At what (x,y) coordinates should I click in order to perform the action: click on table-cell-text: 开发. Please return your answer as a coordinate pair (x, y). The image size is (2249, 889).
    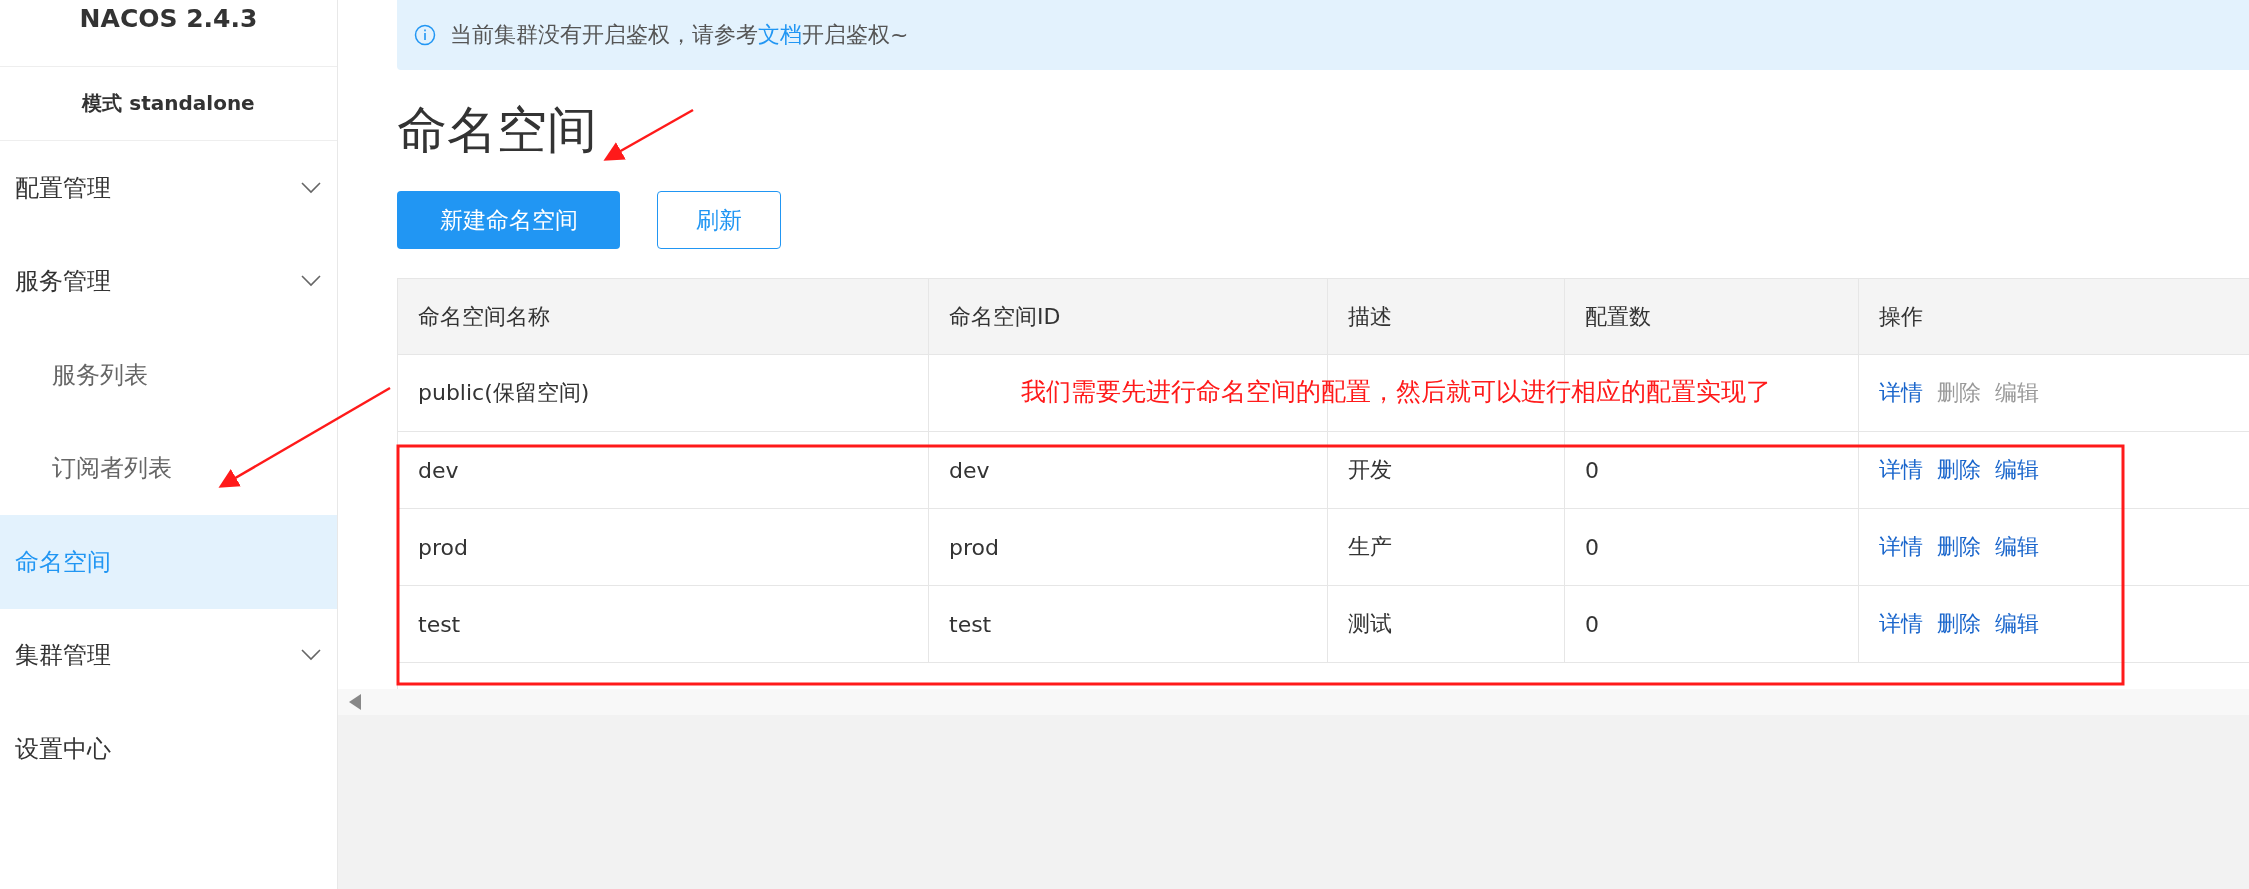
    Looking at the image, I should click on (1370, 470).